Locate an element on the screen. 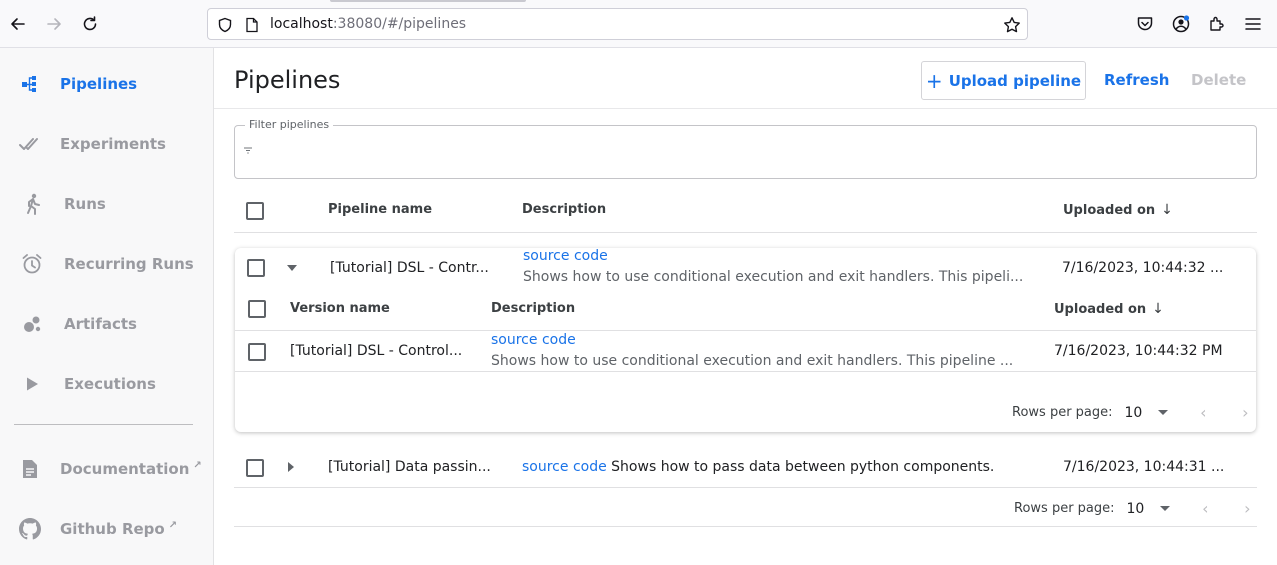  menu-icon is located at coordinates (1253, 24).